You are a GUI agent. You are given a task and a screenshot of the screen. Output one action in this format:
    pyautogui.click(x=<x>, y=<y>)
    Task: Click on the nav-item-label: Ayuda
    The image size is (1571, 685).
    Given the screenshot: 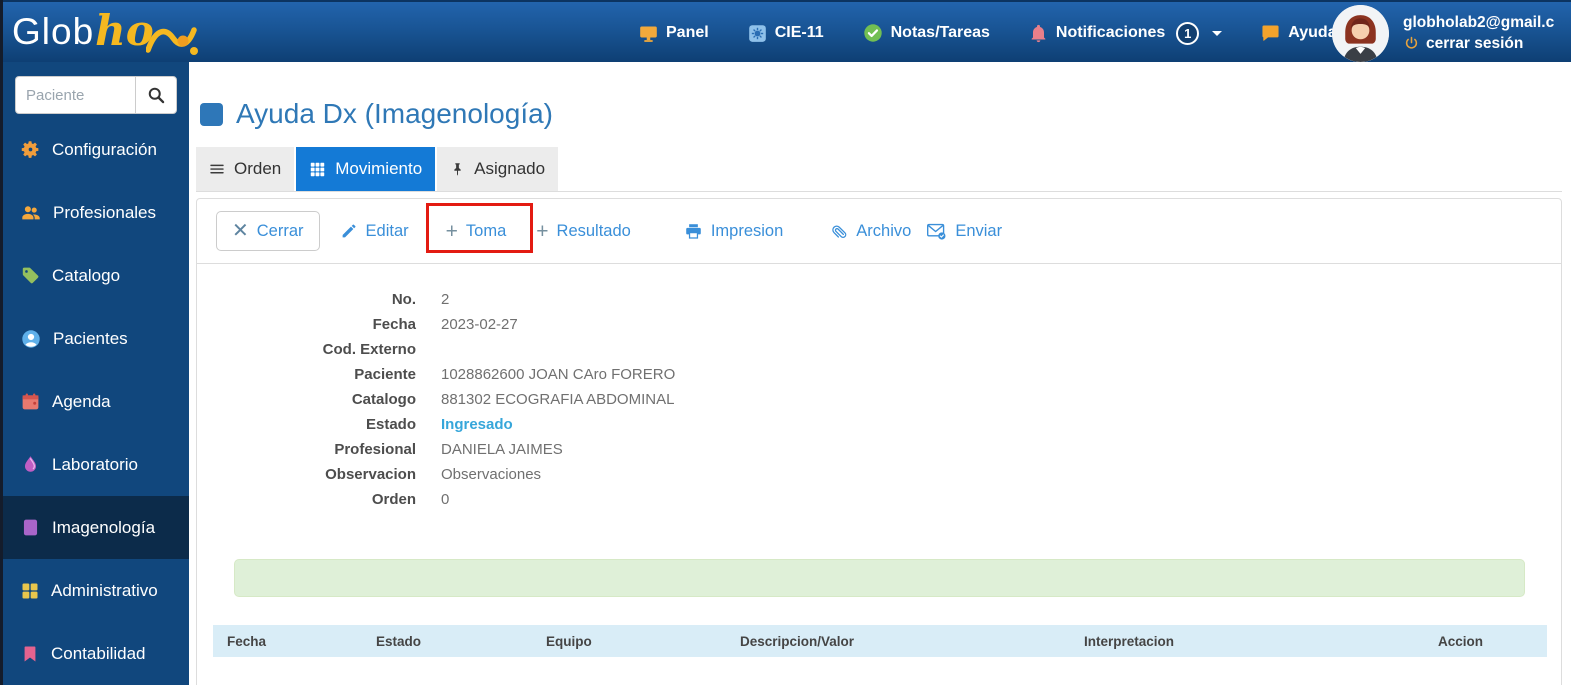 What is the action you would take?
    pyautogui.click(x=1312, y=32)
    